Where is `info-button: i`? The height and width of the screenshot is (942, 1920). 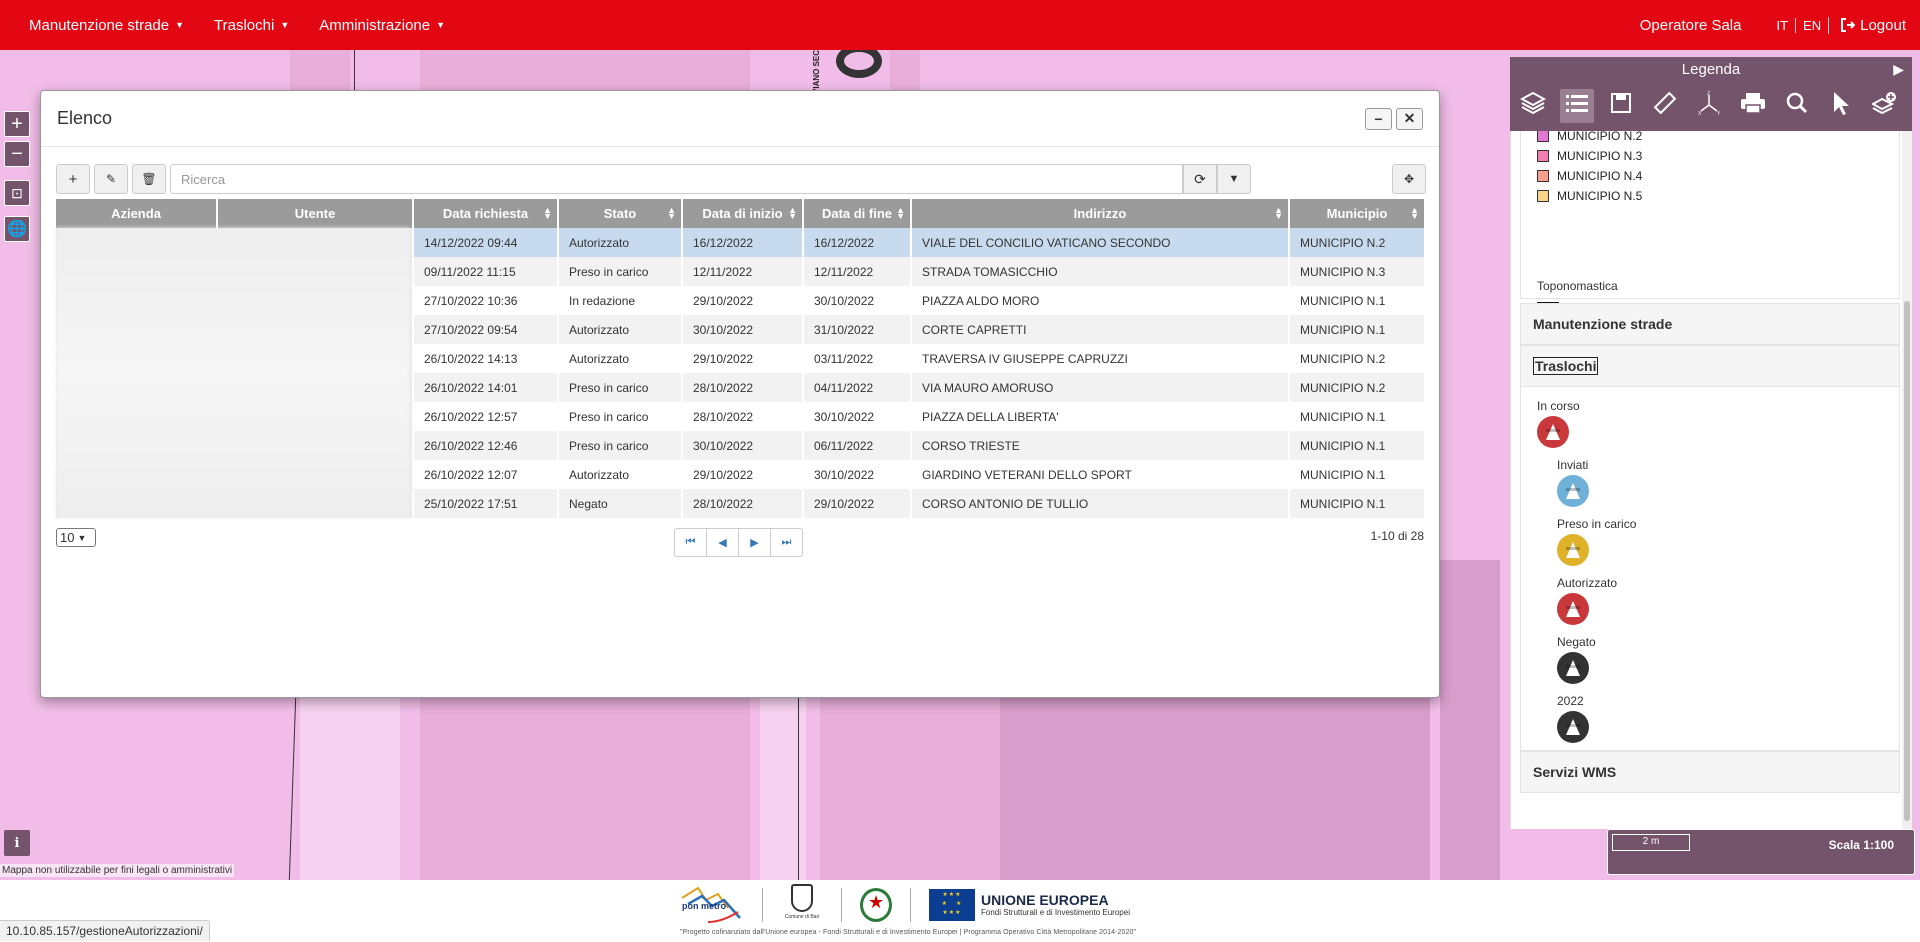 info-button: i is located at coordinates (17, 843).